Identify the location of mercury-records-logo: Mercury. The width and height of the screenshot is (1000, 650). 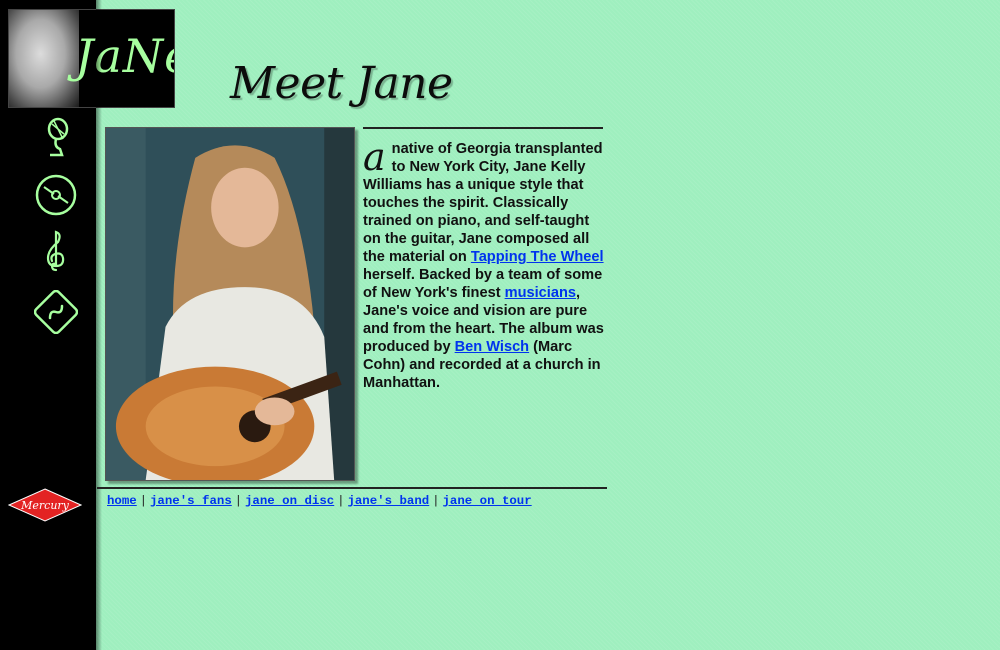
(45, 505).